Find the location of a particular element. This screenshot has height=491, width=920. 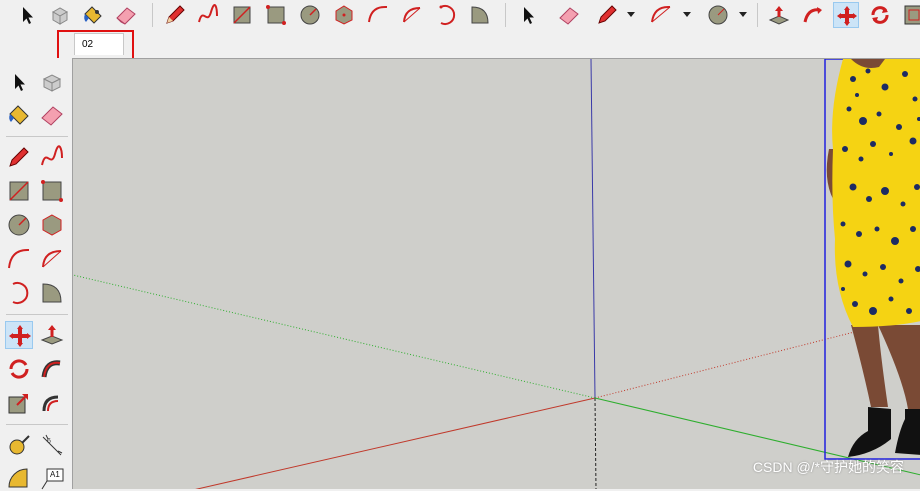

arc-icon is located at coordinates (378, 15).